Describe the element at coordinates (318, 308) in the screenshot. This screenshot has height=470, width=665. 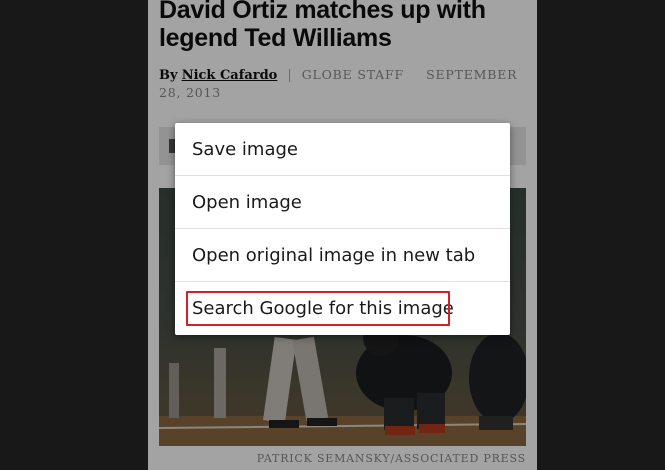
I see `highlight-annotation-box` at that location.